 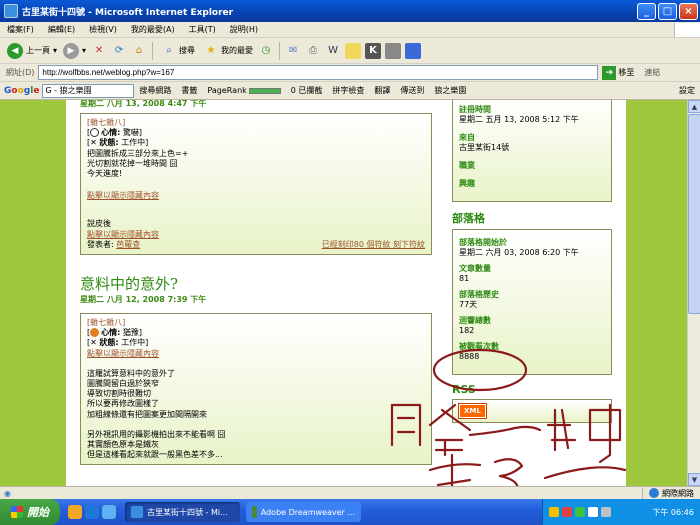 What do you see at coordinates (688, 11) in the screenshot?
I see `close-button: ×` at bounding box center [688, 11].